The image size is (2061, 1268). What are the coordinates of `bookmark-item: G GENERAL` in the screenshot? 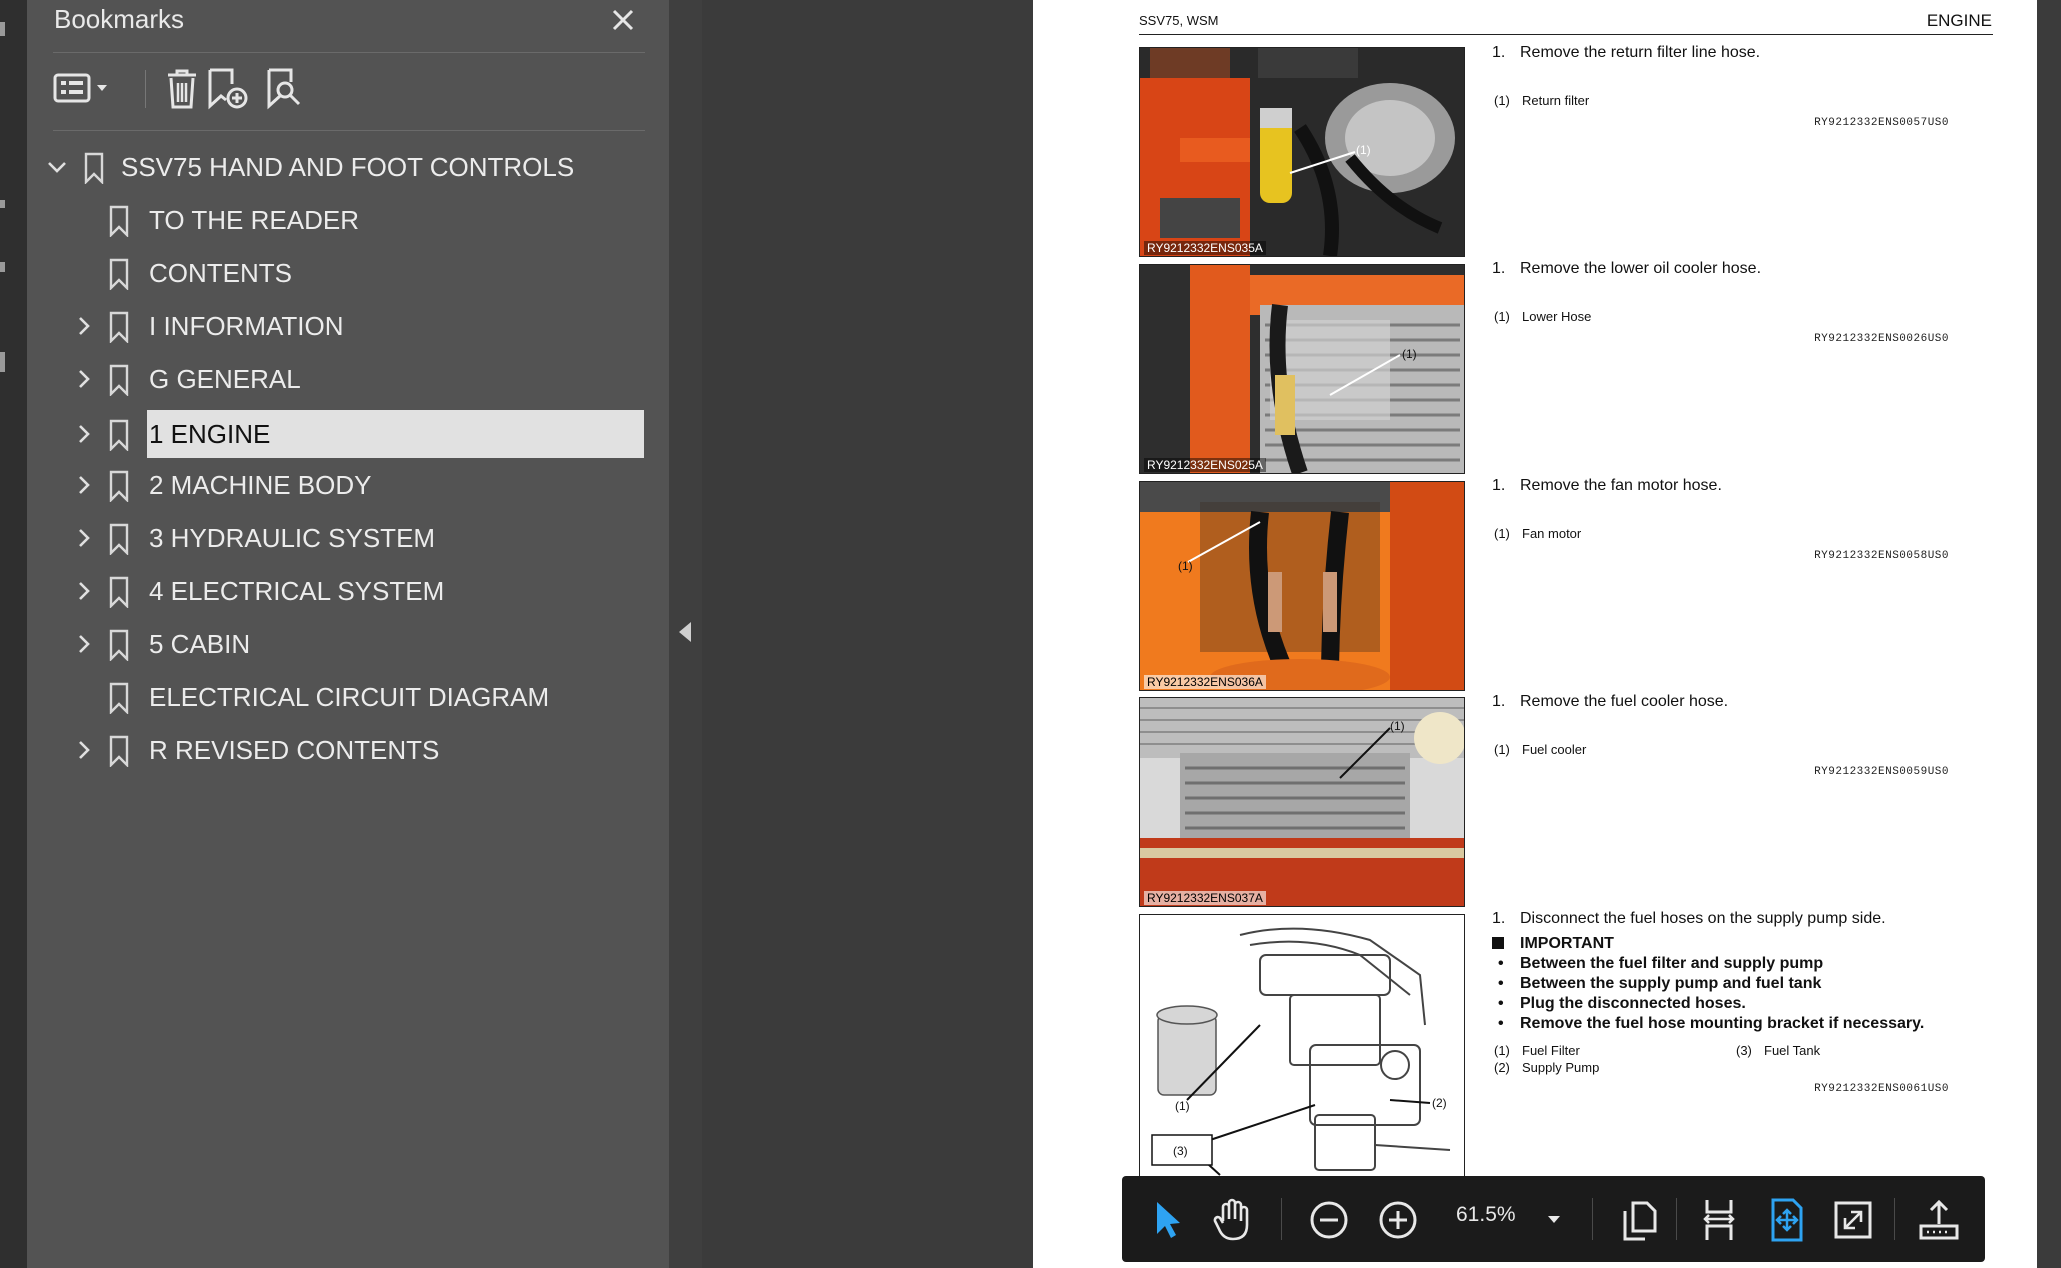 It's located at (348, 379).